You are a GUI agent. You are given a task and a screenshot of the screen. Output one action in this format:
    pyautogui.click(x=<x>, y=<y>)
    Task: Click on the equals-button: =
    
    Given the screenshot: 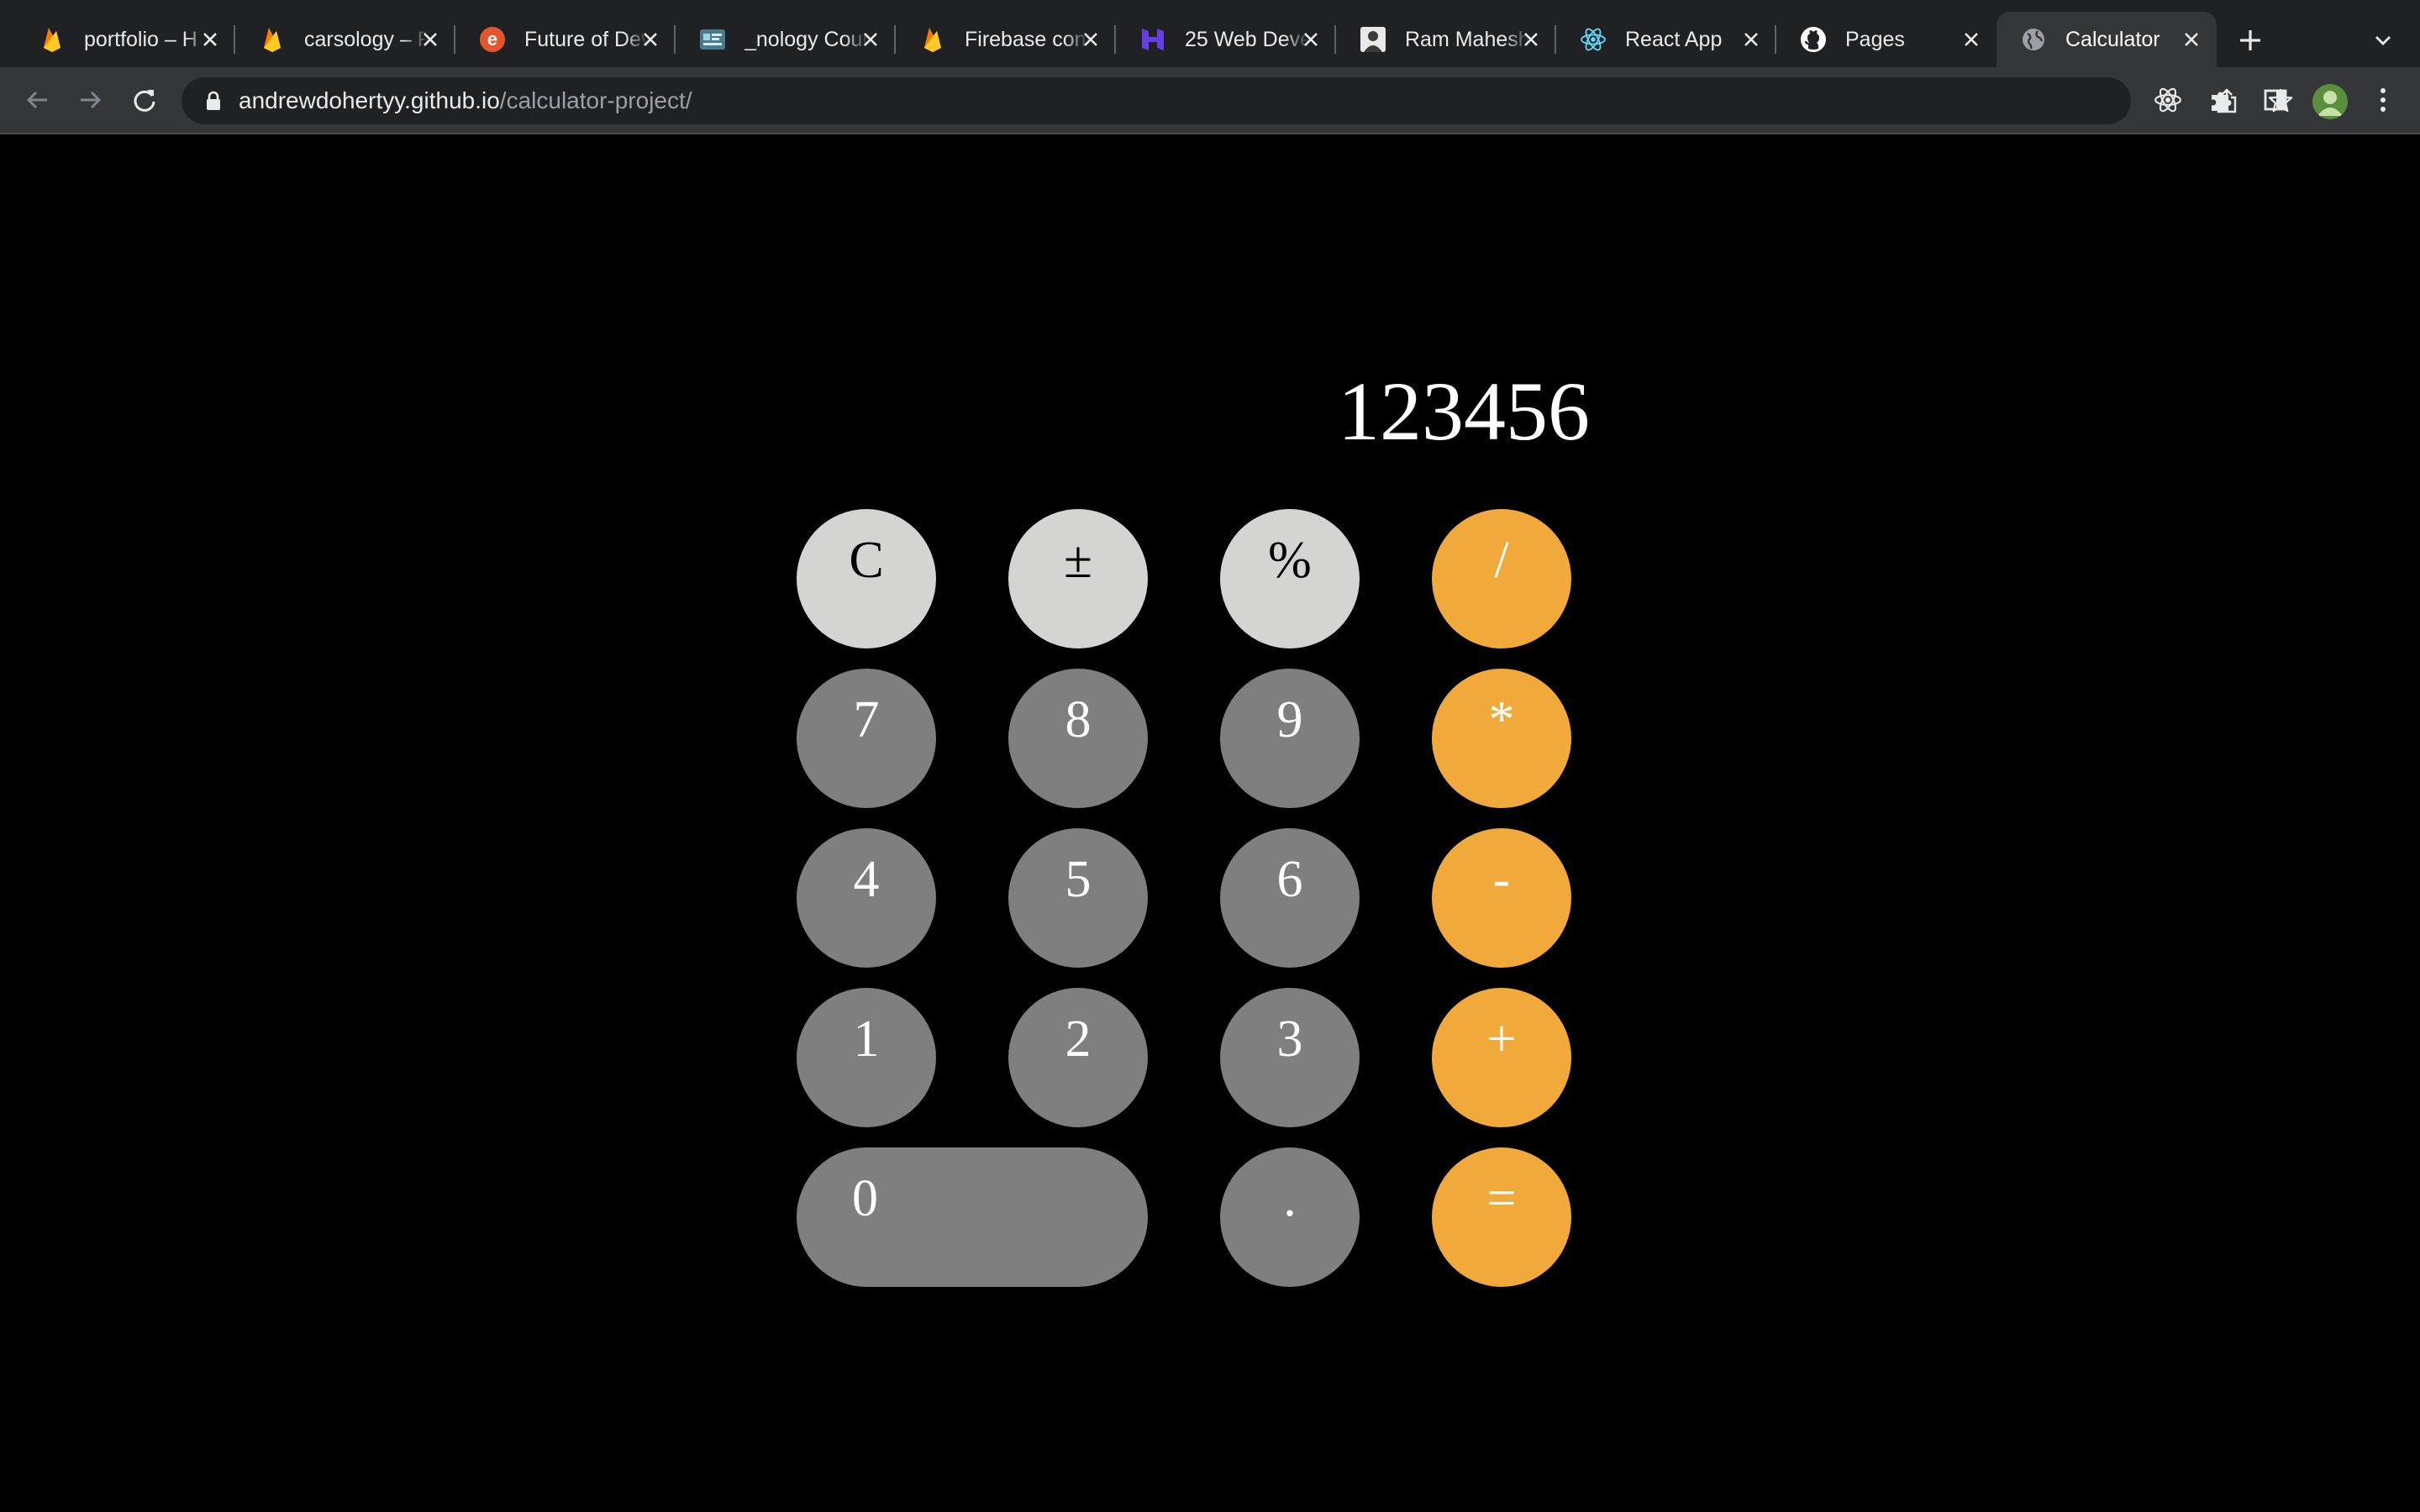 What is the action you would take?
    pyautogui.click(x=1501, y=1217)
    